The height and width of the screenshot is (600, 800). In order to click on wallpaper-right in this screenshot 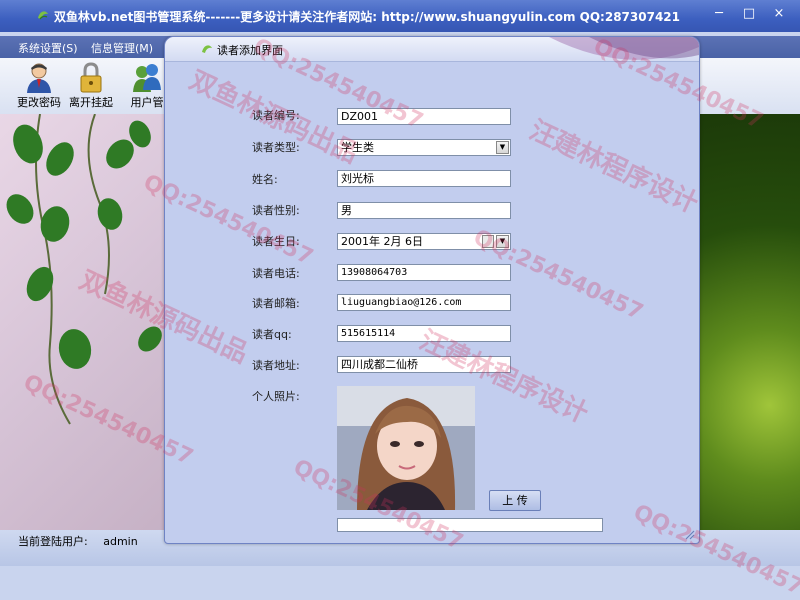, I will do `click(749, 322)`.